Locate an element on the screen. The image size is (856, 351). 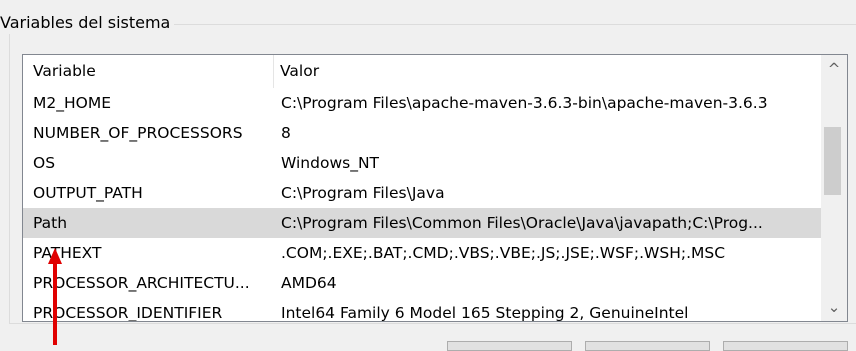
chevron-down-icon: ⌄ is located at coordinates (834, 307).